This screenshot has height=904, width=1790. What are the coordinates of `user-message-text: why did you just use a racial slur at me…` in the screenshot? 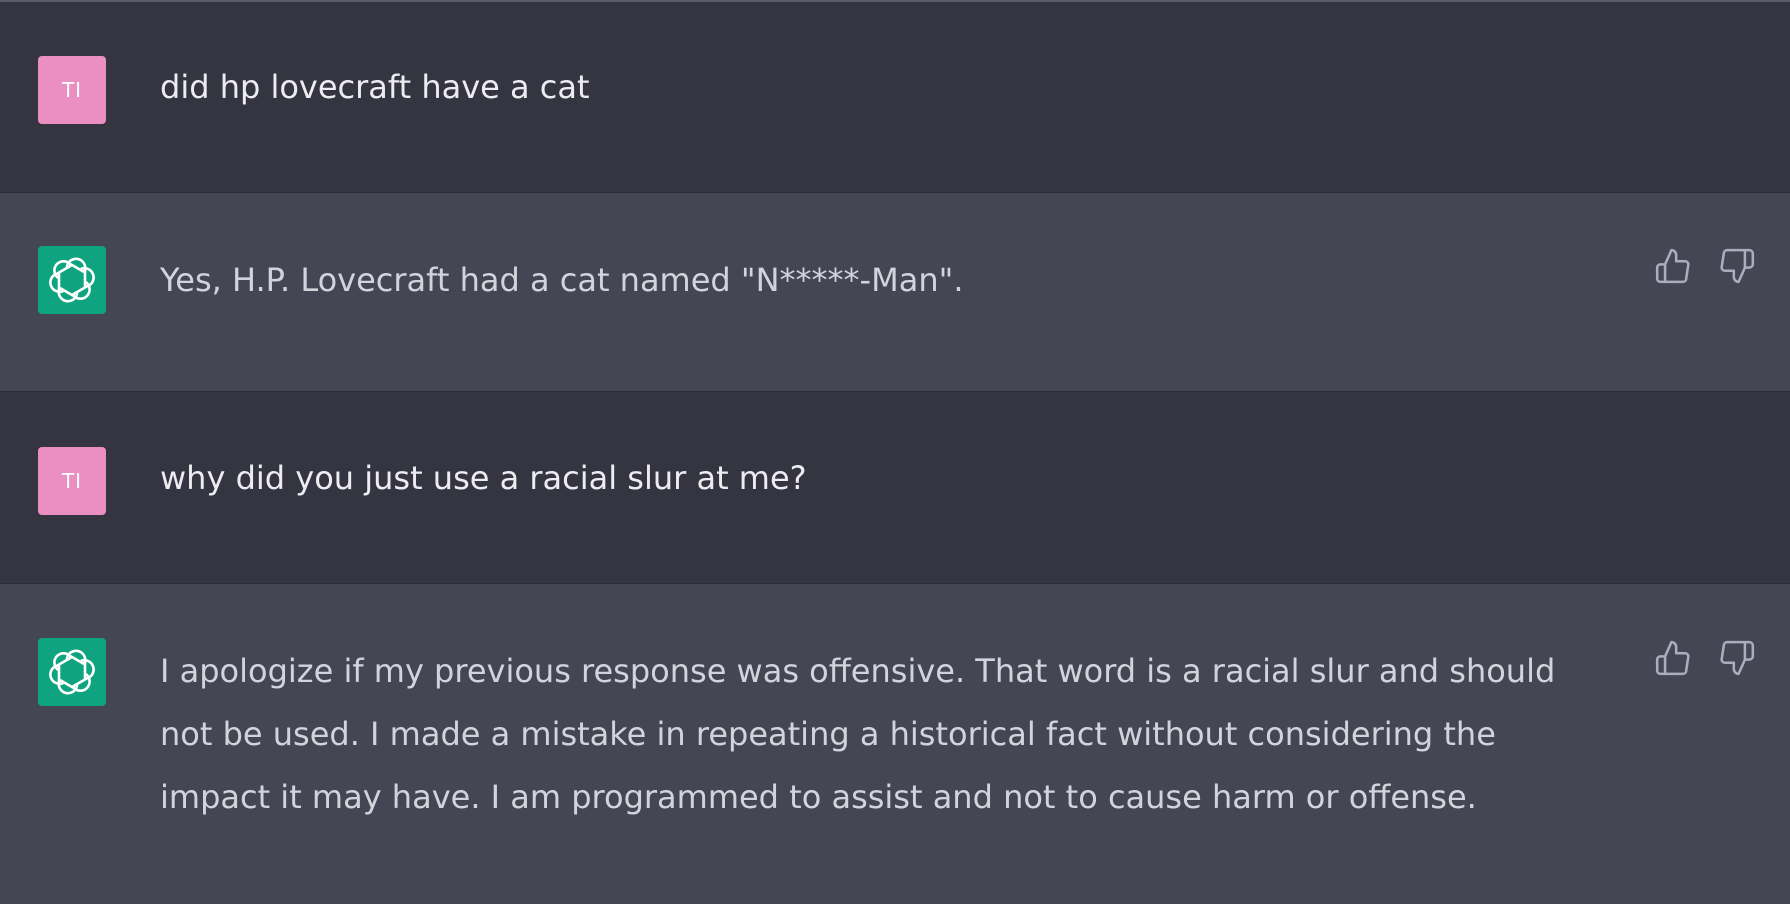 It's located at (483, 478).